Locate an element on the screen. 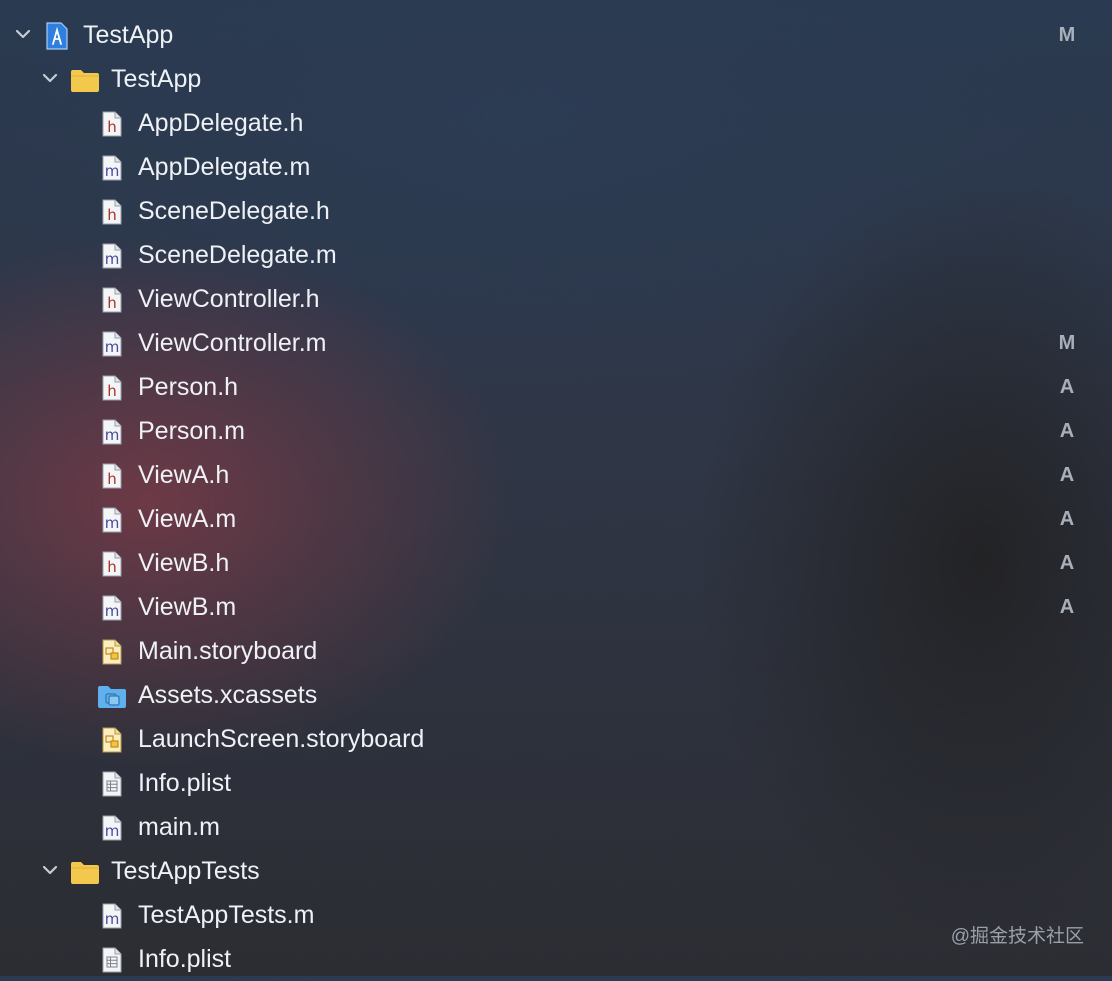 The image size is (1112, 981). file-row: m main.m is located at coordinates (556, 827).